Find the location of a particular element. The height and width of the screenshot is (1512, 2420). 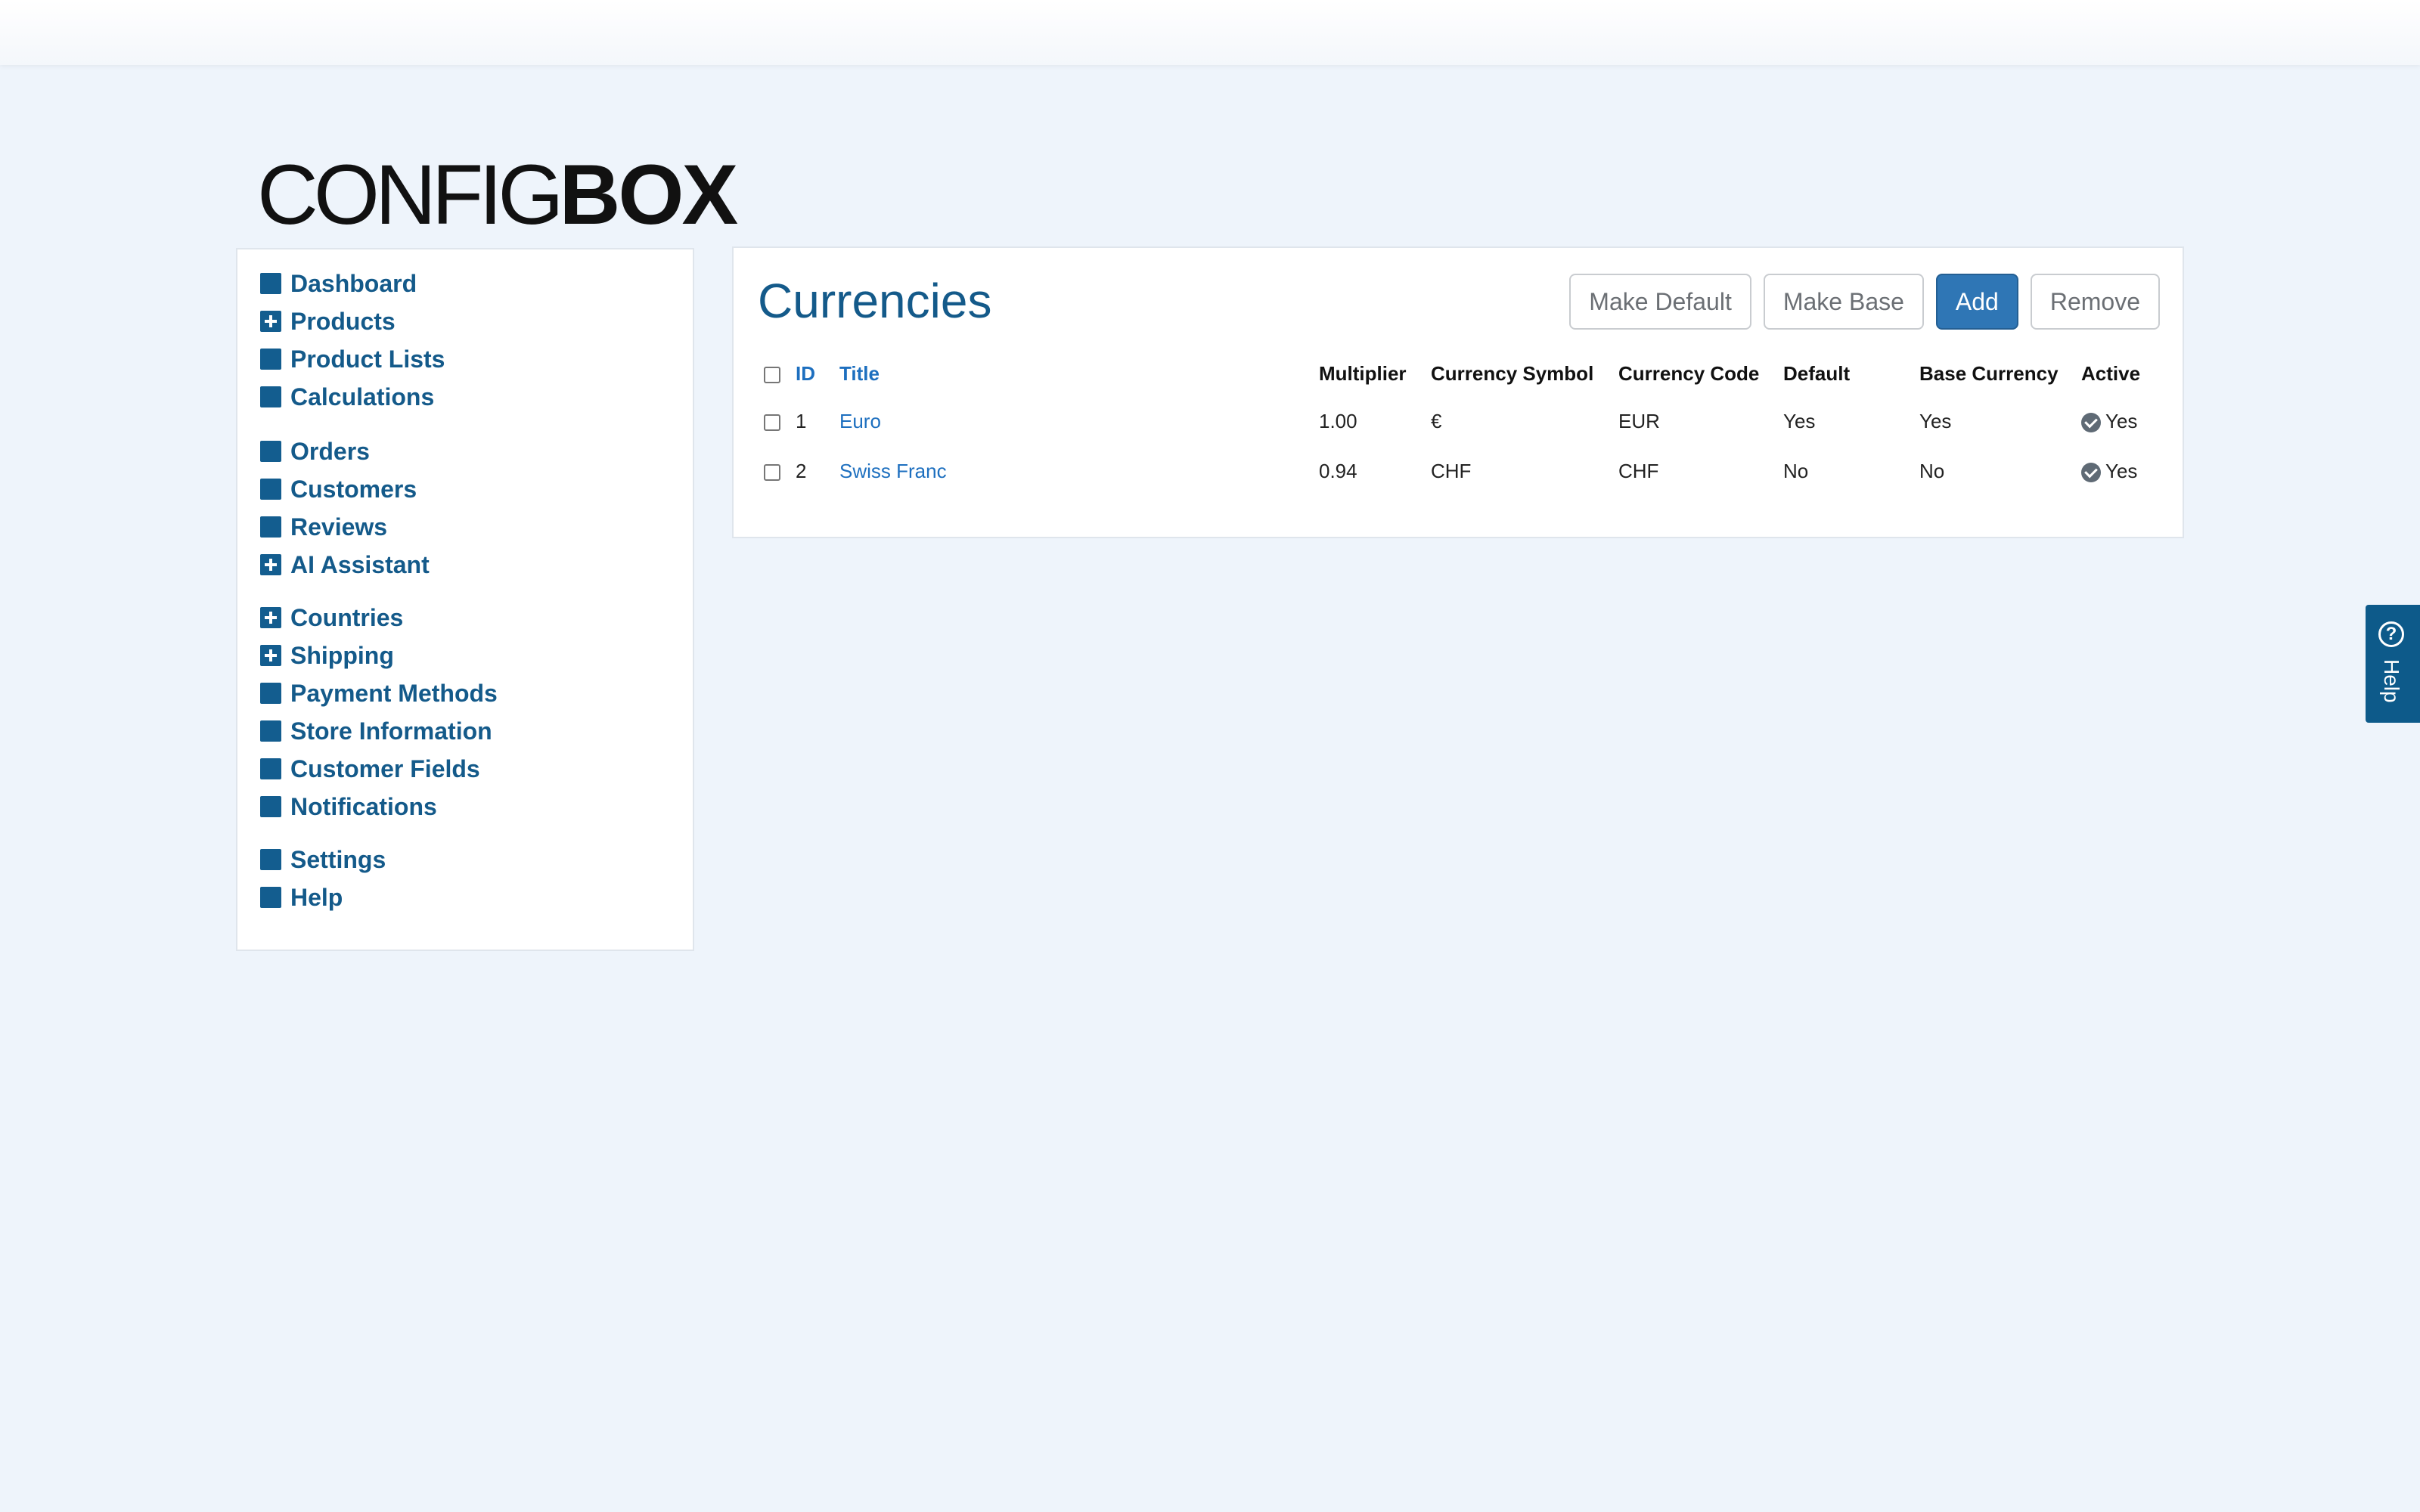

table-row: 1 Euro 1.00 € EUR Yes Yes Yes is located at coordinates (1460, 421).